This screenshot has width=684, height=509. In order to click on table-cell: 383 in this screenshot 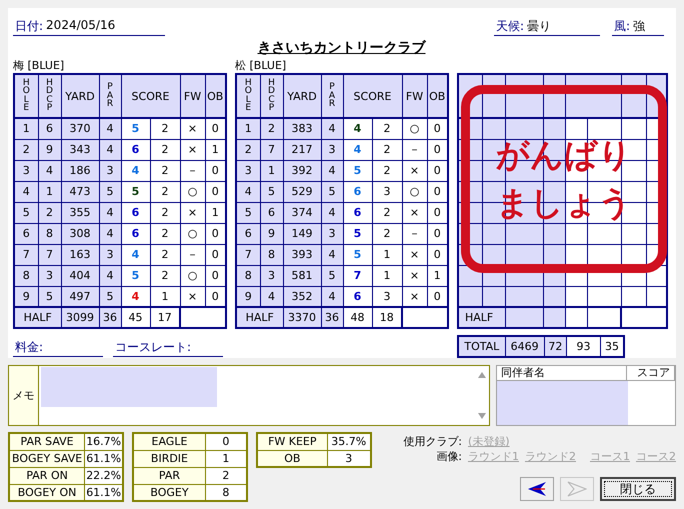, I will do `click(302, 128)`.